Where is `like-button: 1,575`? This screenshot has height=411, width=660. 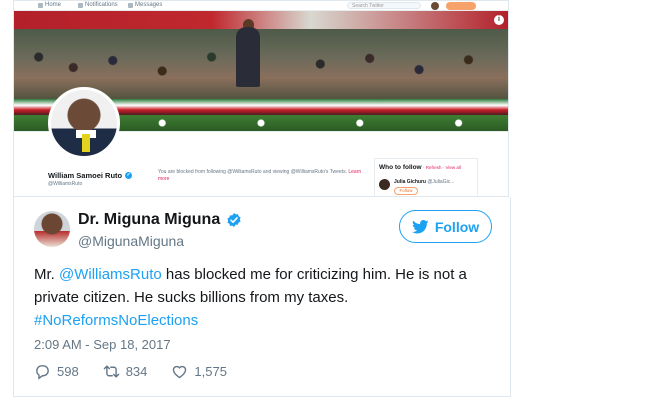
like-button: 1,575 is located at coordinates (199, 371).